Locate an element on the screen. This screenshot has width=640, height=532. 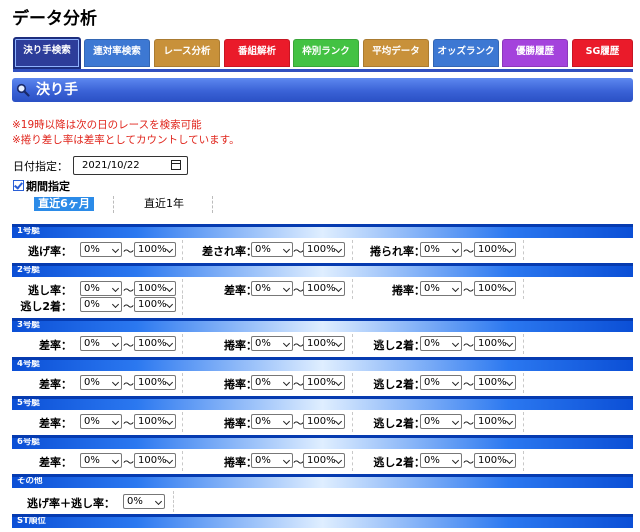
tab-victory-history: 優勝履歴 is located at coordinates (535, 53).